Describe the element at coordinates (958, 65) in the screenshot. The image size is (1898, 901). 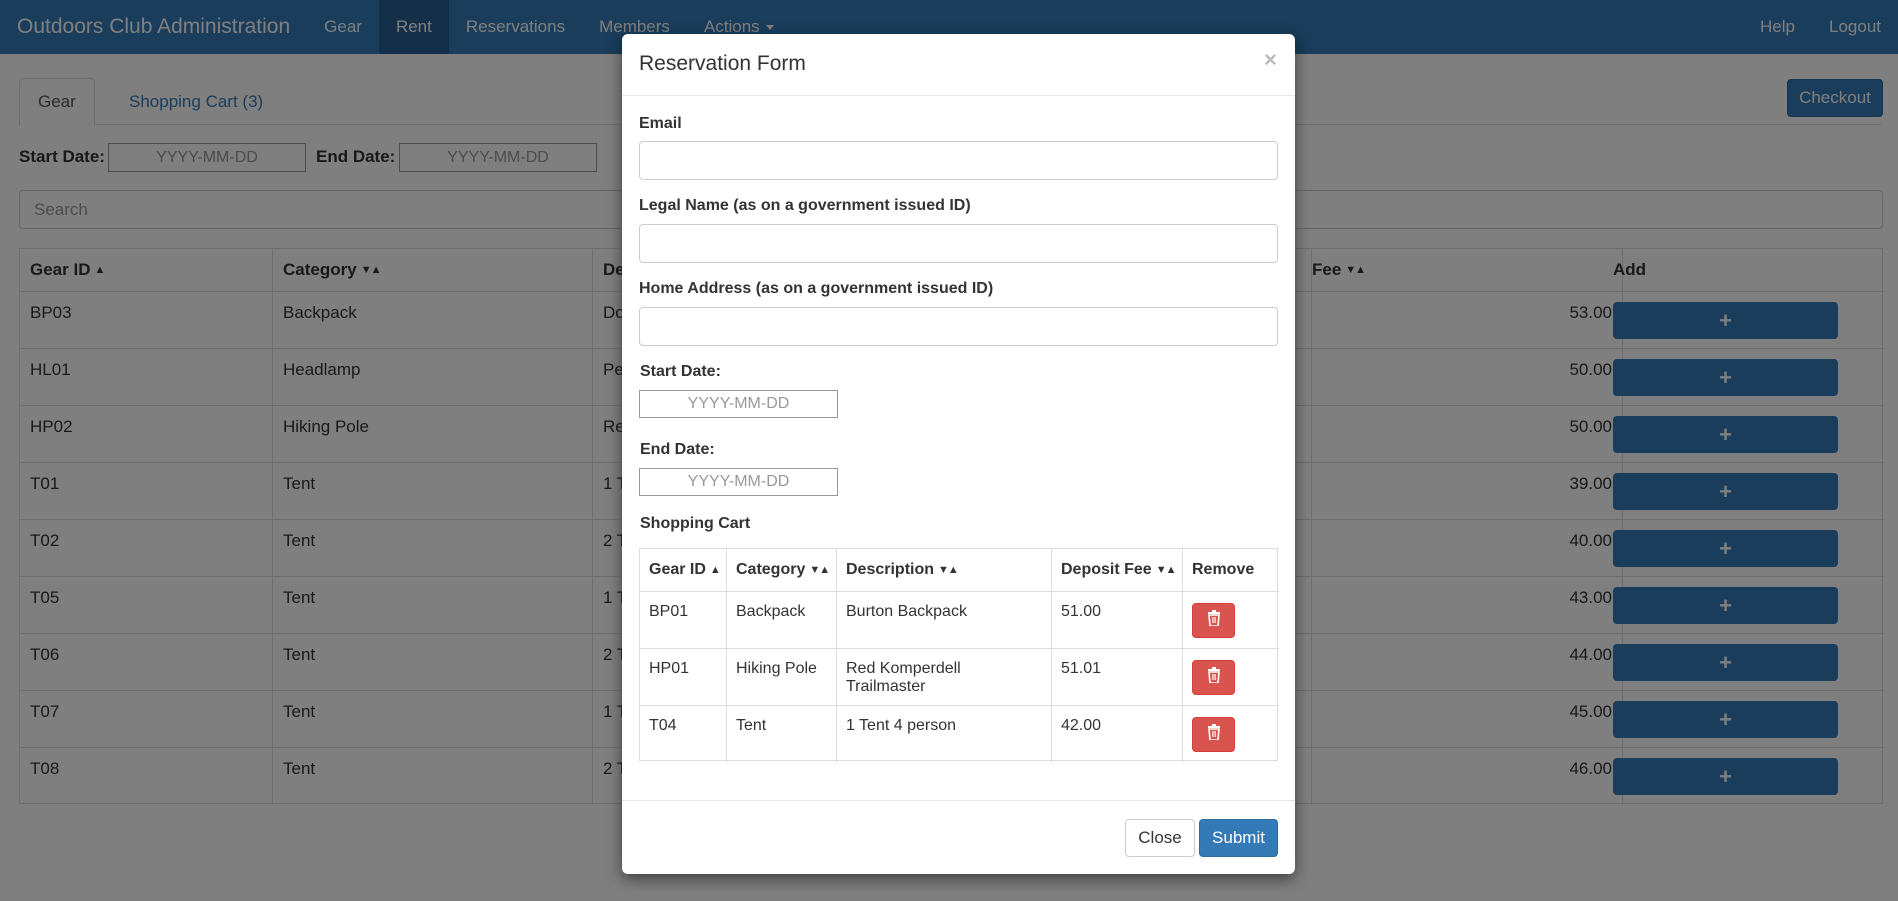
I see `modal-header: Reservation Form ×` at that location.